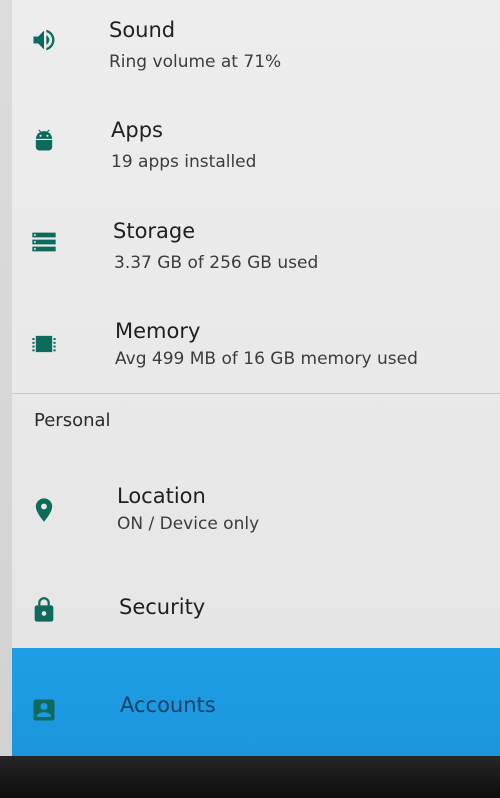 The height and width of the screenshot is (798, 500). I want to click on setting-item-sound: Sound Ring volume at 71%, so click(256, 47).